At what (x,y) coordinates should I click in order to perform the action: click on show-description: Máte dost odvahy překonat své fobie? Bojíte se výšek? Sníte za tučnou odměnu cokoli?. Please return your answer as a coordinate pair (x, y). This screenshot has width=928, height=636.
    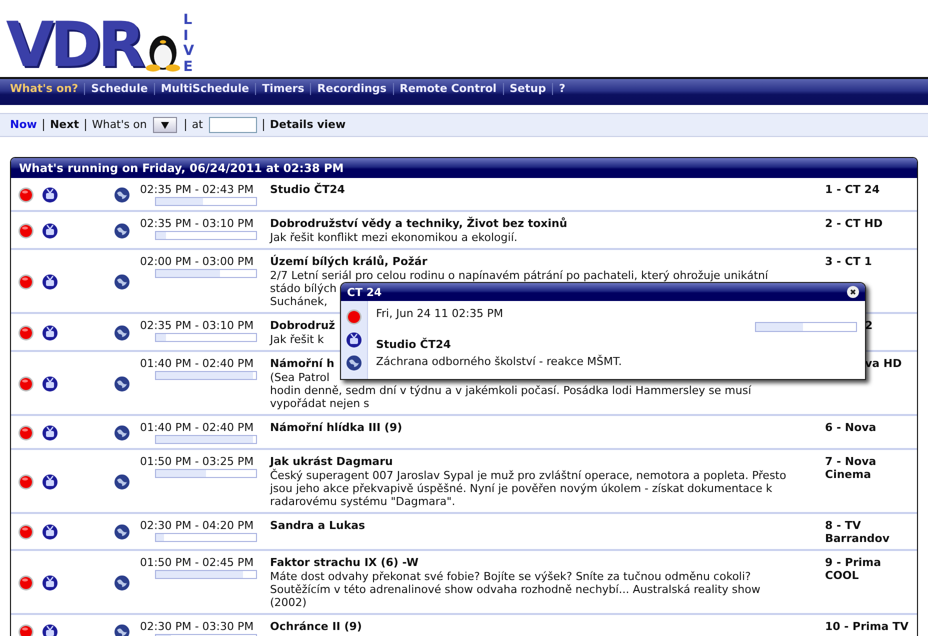
    Looking at the image, I should click on (510, 576).